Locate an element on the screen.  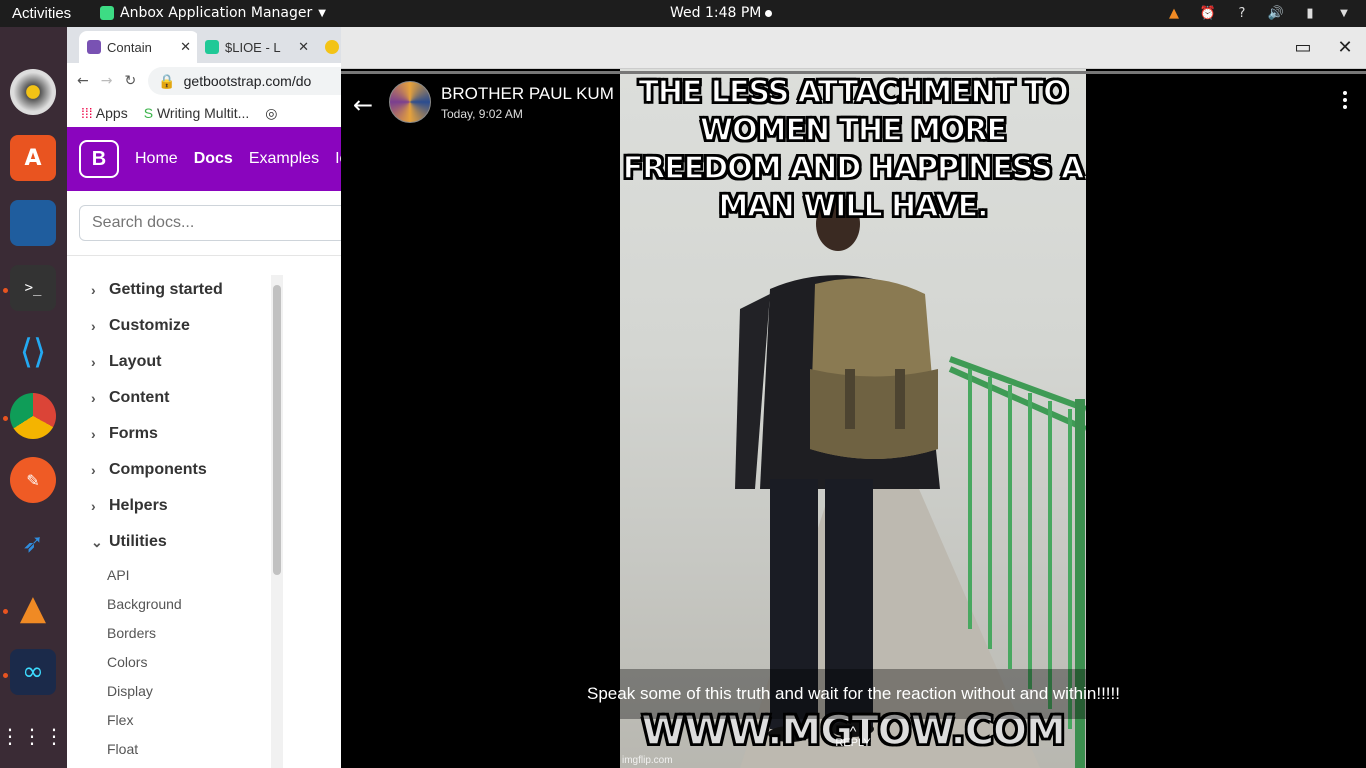
reload-icon: ↻ is located at coordinates (130, 81).